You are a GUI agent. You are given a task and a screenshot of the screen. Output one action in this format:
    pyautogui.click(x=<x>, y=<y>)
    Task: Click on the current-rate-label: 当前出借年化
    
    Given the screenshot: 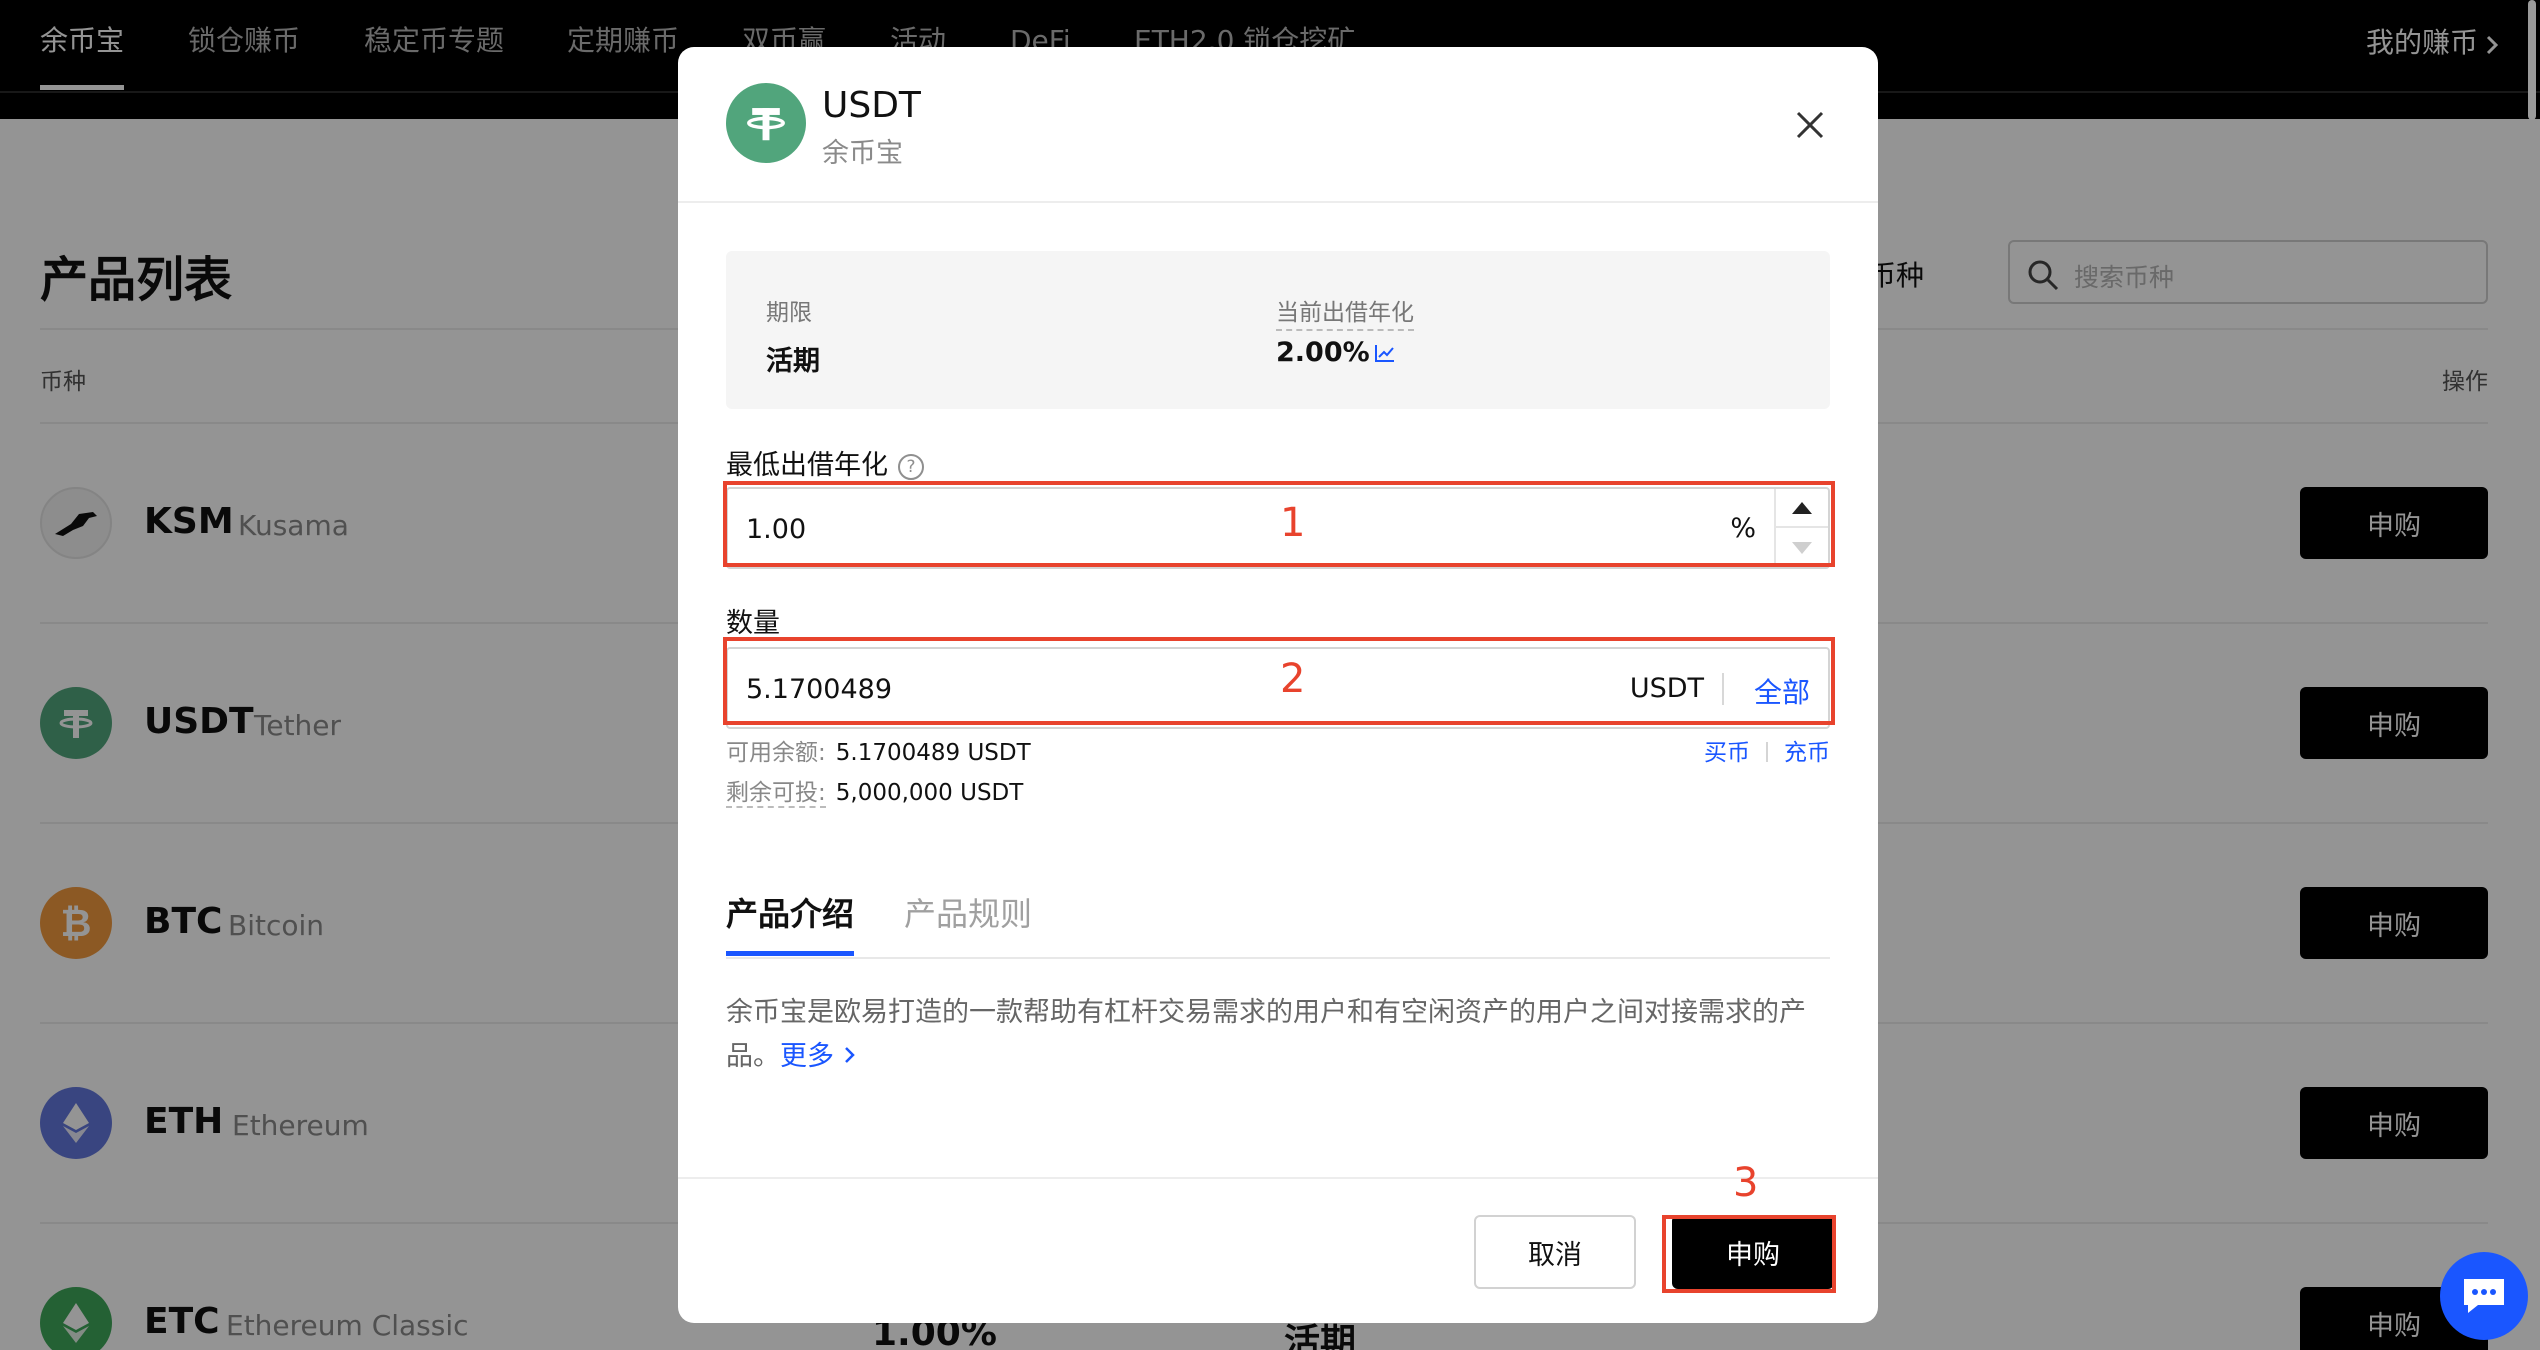 What is the action you would take?
    pyautogui.click(x=1345, y=312)
    